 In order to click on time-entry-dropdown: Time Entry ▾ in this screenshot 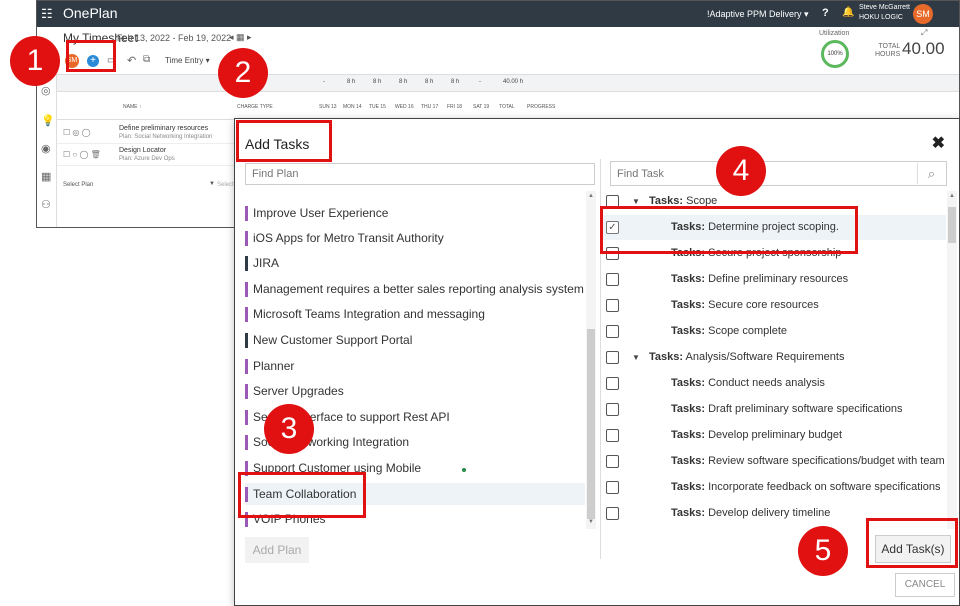, I will do `click(187, 60)`.